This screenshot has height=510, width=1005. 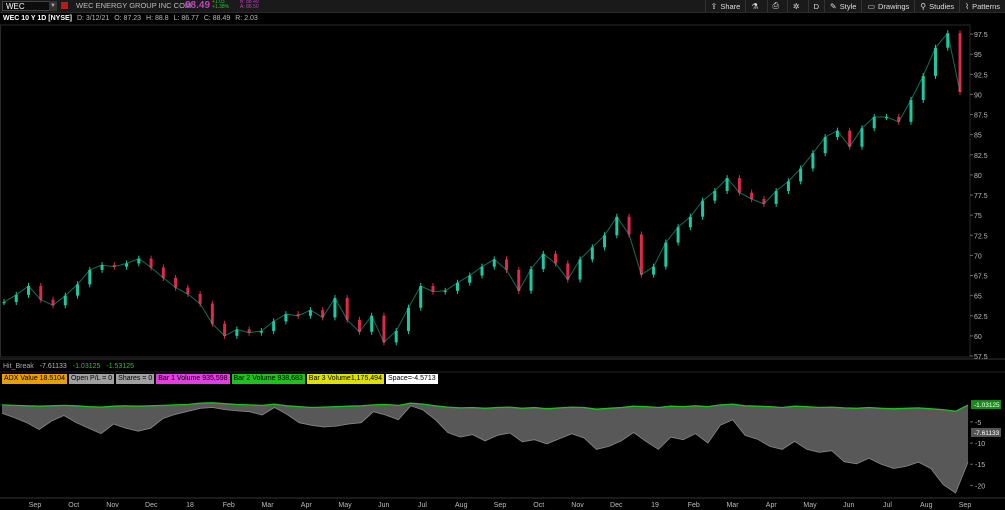 I want to click on price-tick-label: 95, so click(x=978, y=55).